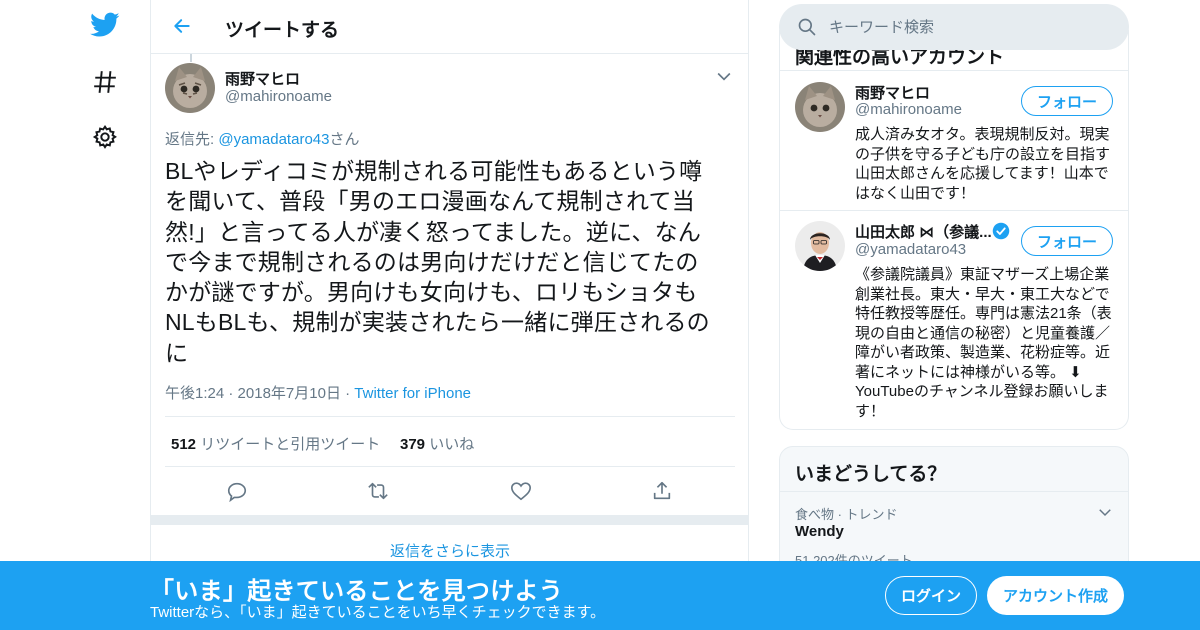  Describe the element at coordinates (871, 474) in the screenshot. I see `trends-title: いまどうしてる？` at that location.